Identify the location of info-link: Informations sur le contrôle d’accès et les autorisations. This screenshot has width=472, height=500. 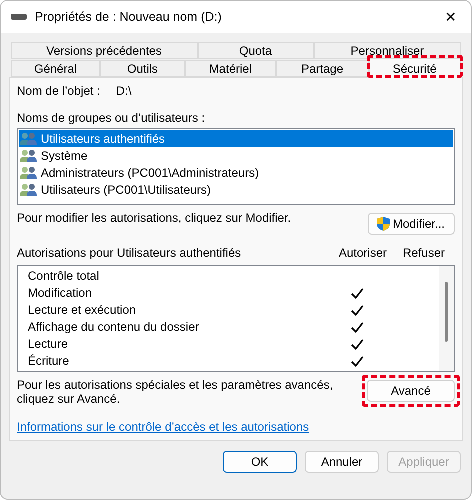
(163, 427).